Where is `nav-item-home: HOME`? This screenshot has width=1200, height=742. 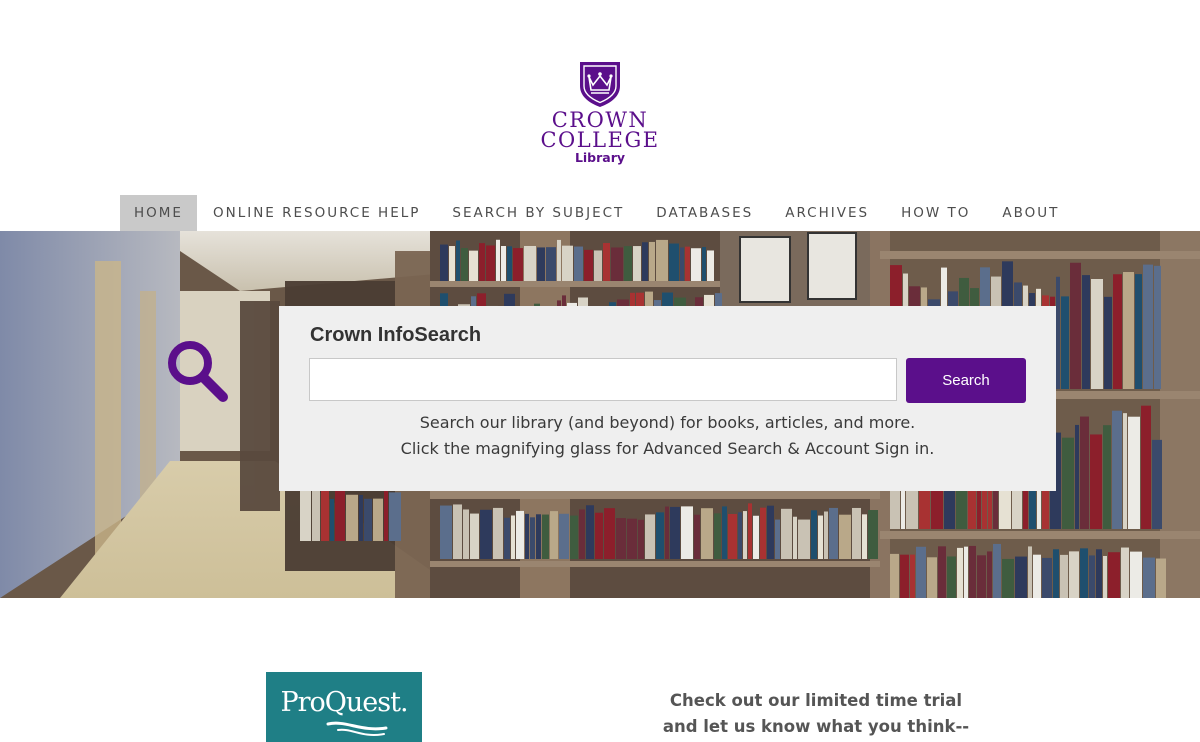 nav-item-home: HOME is located at coordinates (158, 213).